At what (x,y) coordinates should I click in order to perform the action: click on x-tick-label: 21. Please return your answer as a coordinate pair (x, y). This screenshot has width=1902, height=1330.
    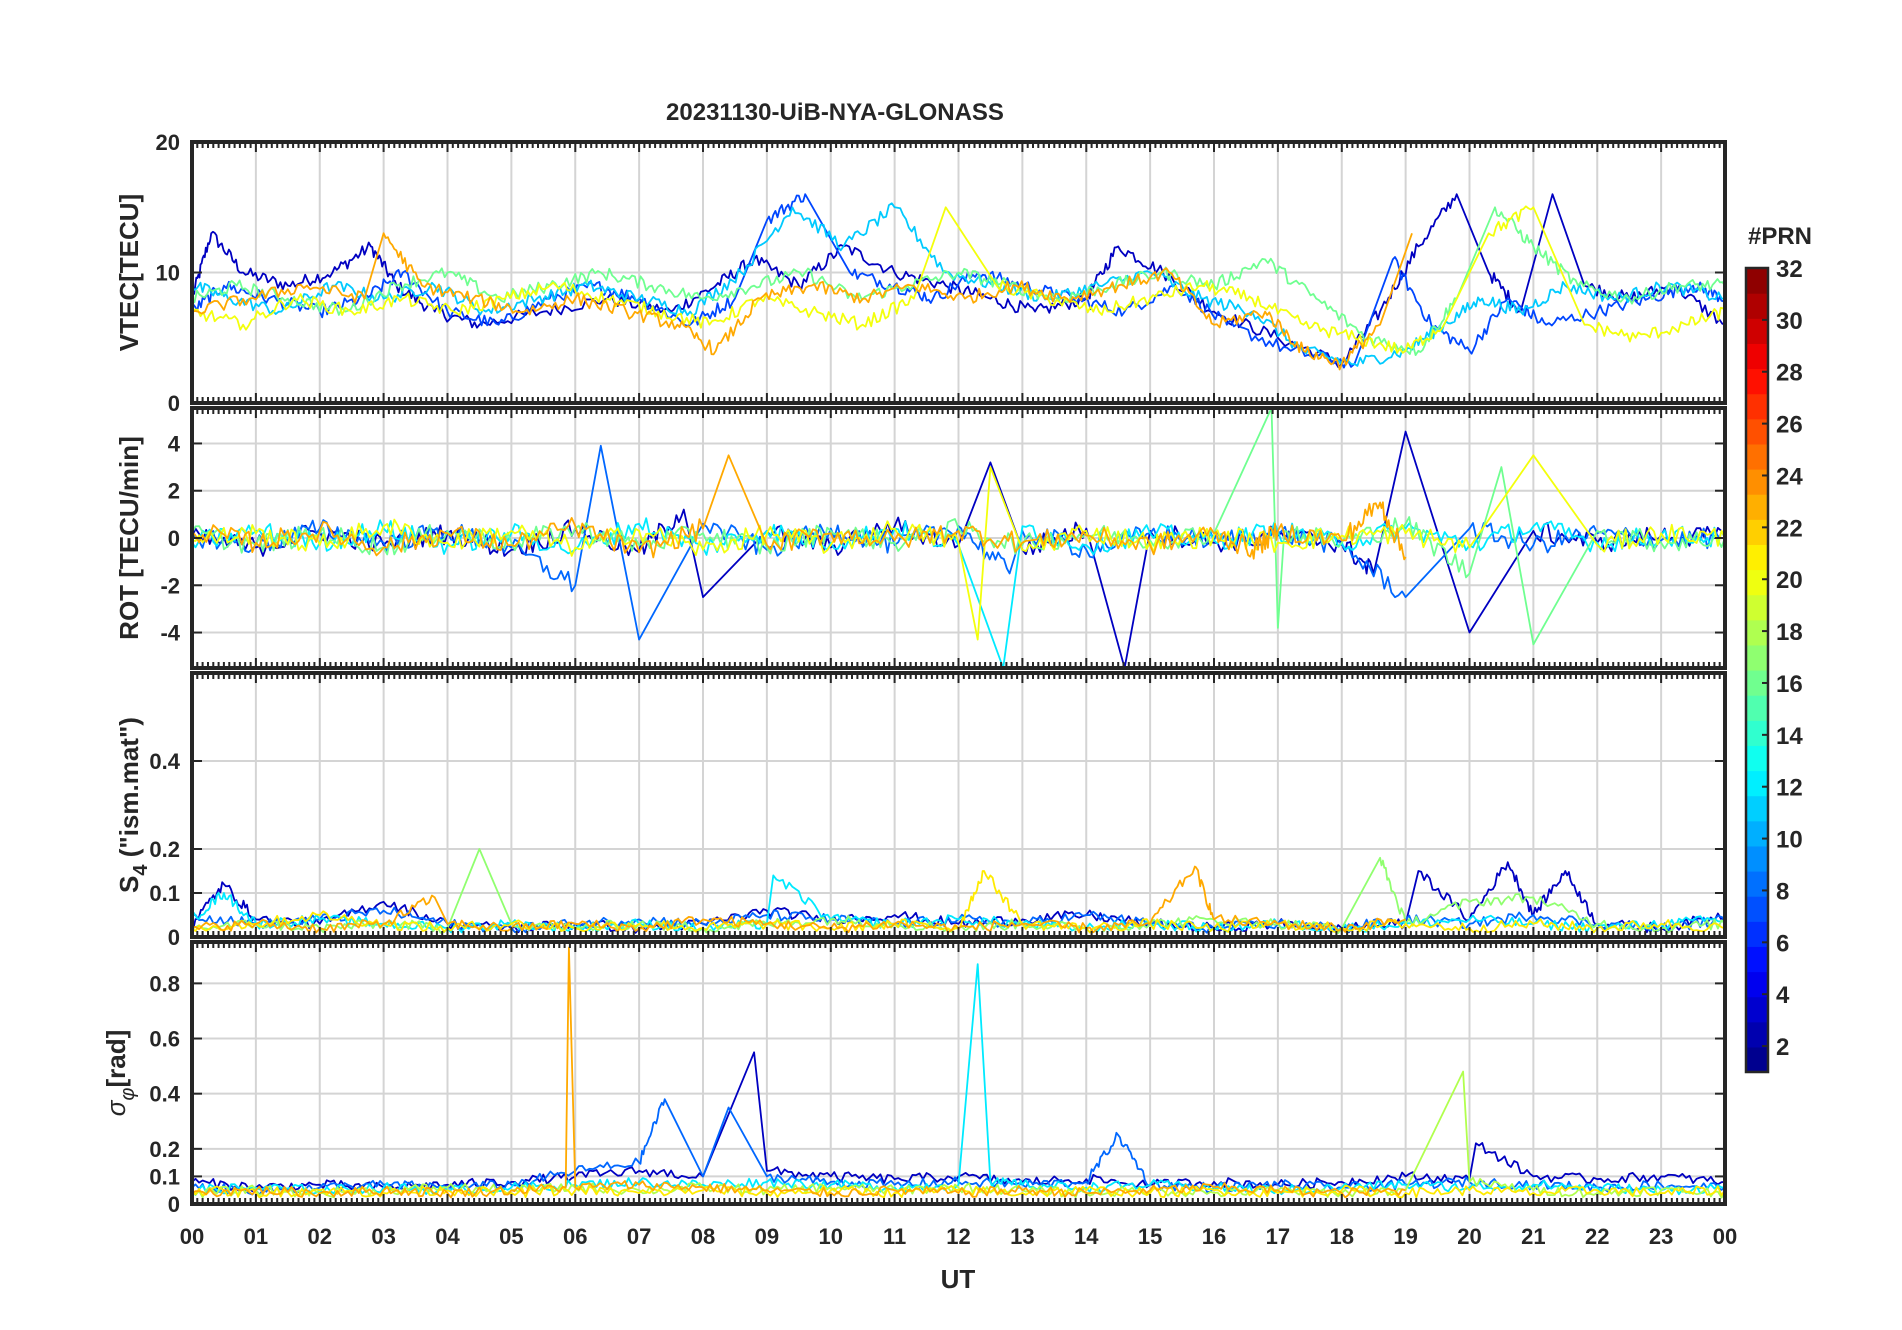
    Looking at the image, I should click on (1533, 1236).